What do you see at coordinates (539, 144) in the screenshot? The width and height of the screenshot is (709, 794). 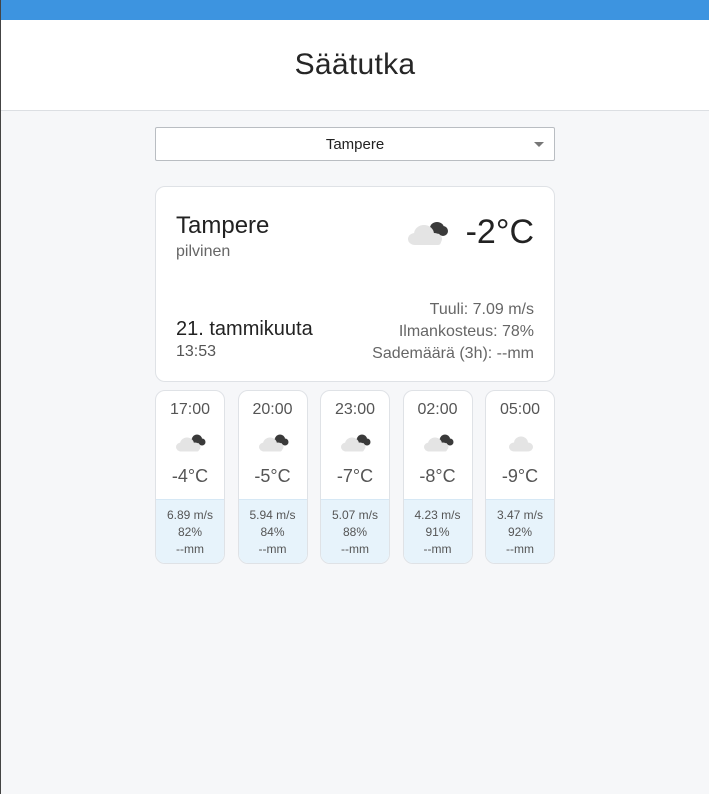 I see `chevron-down-icon` at bounding box center [539, 144].